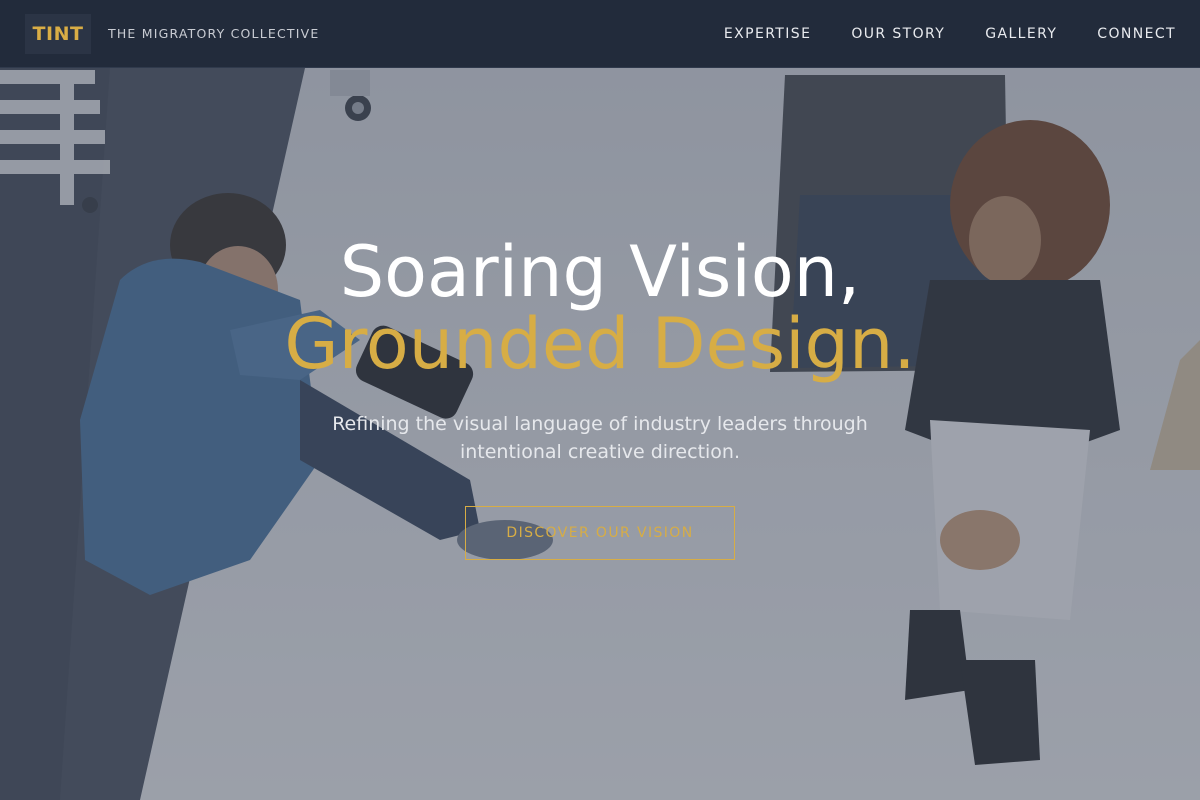  Describe the element at coordinates (898, 34) in the screenshot. I see `nav-item-our-story: OUR STORY` at that location.